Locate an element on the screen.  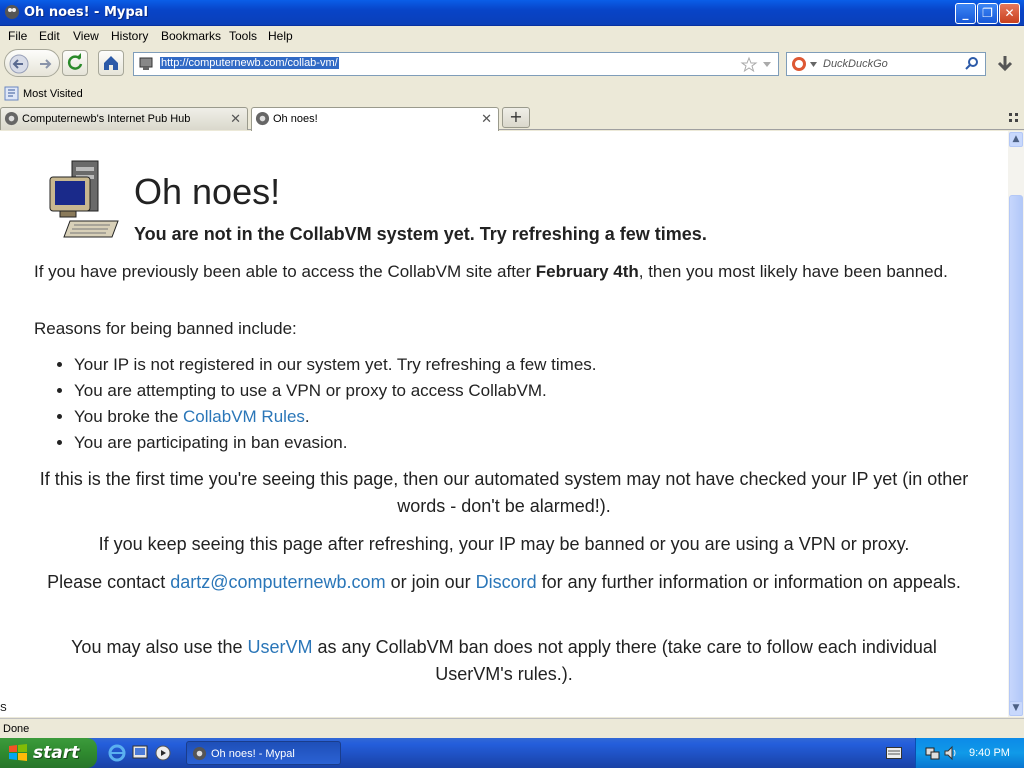
menu-edit: Edit is located at coordinates (49, 36).